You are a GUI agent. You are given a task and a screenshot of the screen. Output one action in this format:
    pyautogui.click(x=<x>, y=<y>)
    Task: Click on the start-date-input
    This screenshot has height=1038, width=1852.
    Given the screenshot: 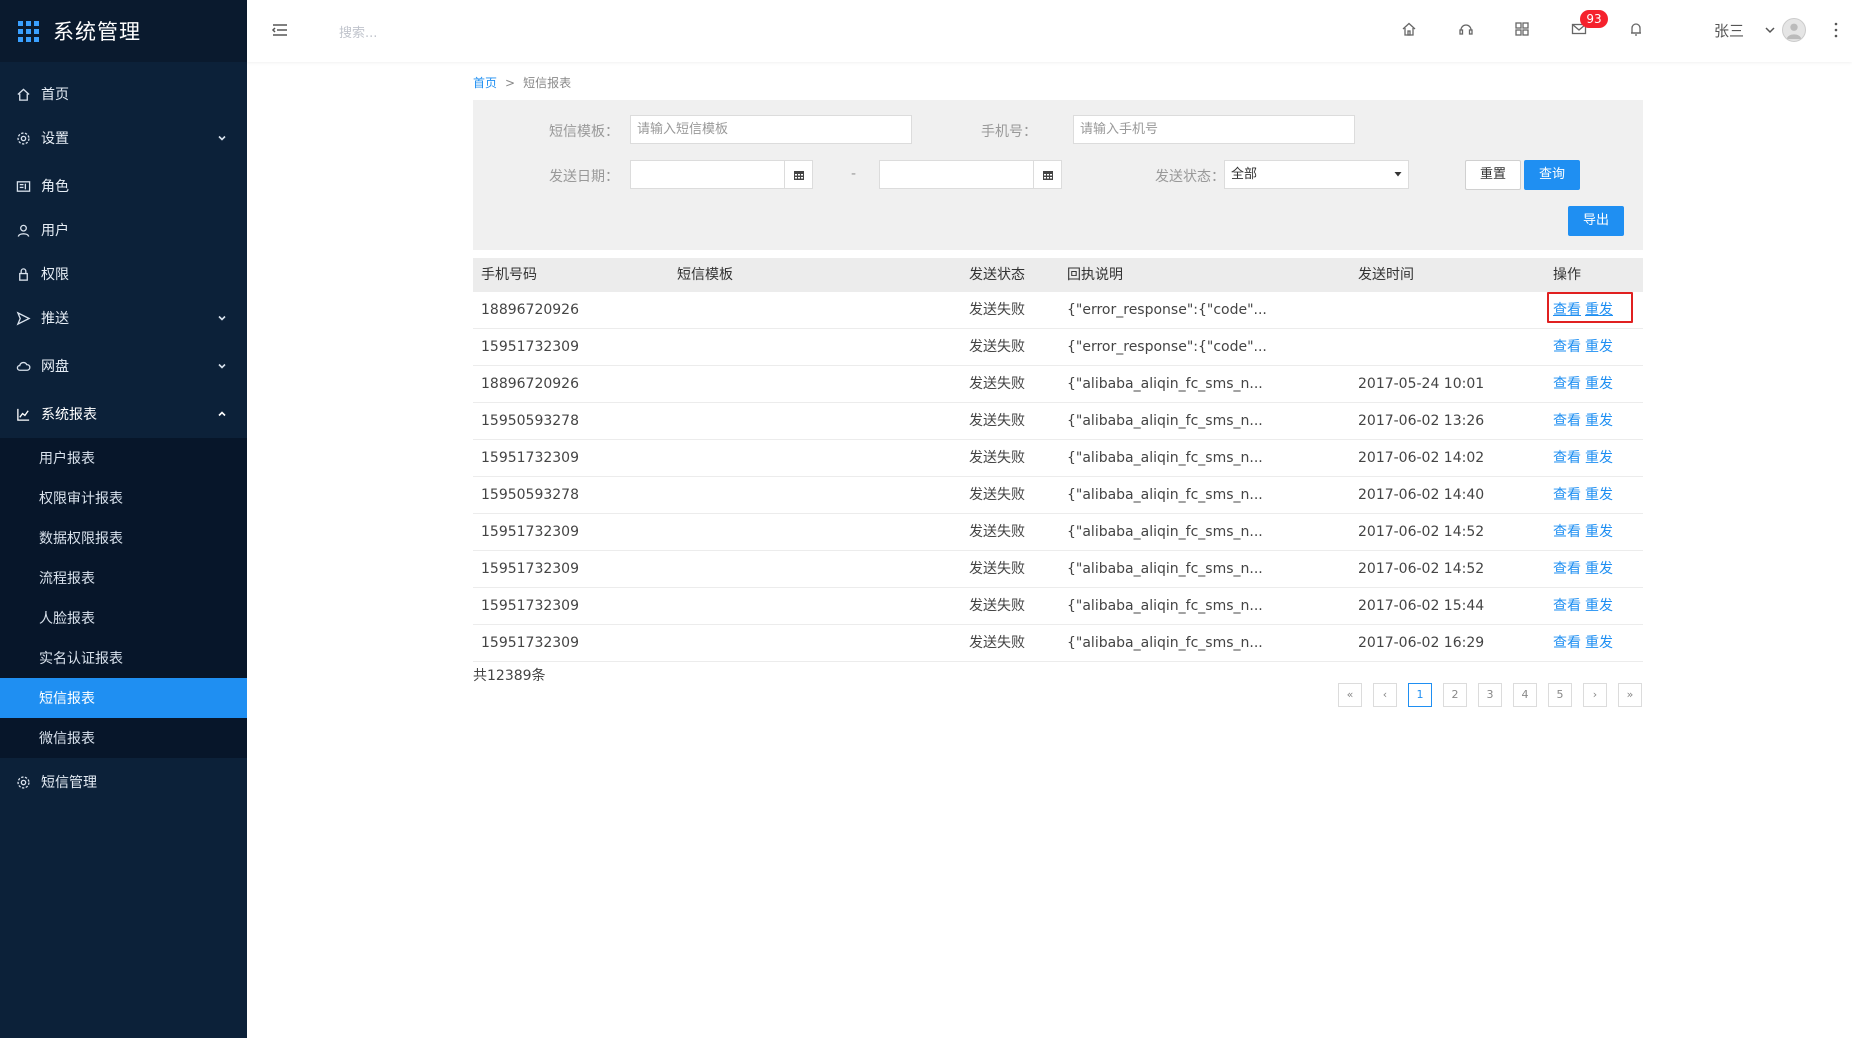 What is the action you would take?
    pyautogui.click(x=721, y=174)
    